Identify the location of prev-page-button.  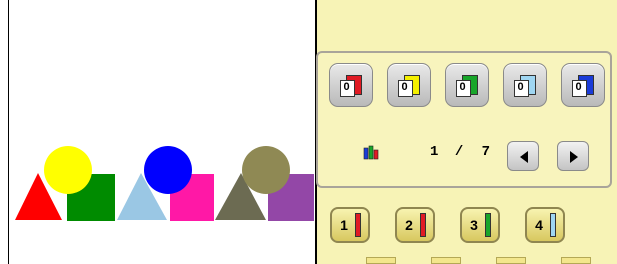
(523, 156).